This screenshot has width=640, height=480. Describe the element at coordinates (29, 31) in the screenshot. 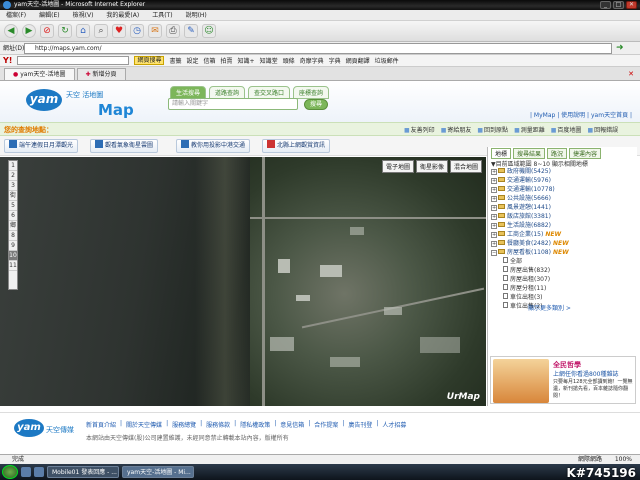

I see `forward-icon: ▶` at that location.